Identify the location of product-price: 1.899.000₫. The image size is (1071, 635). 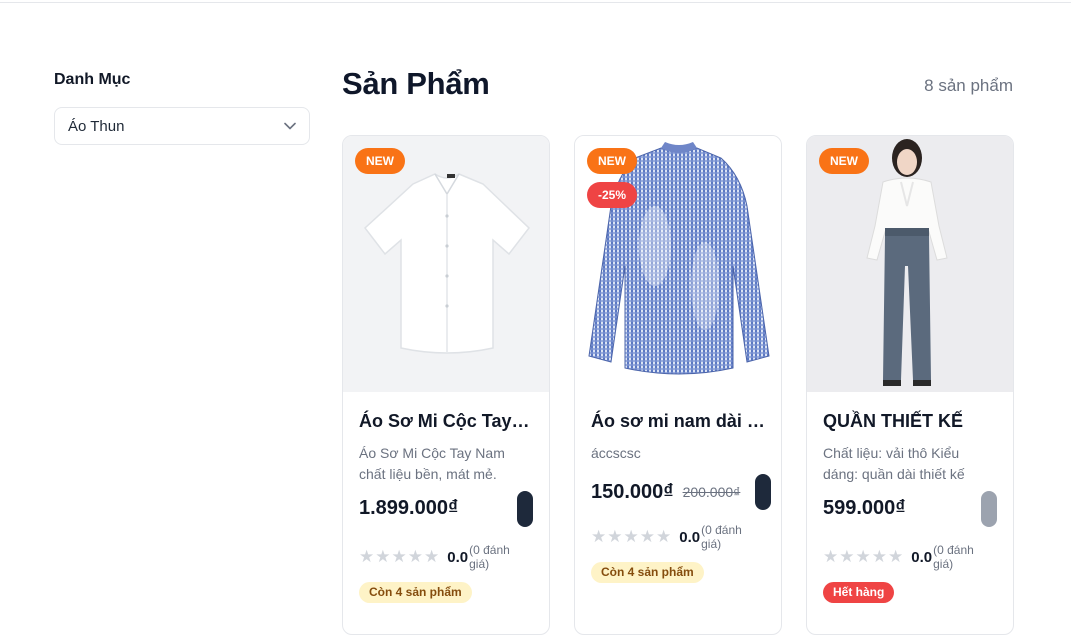
(409, 507).